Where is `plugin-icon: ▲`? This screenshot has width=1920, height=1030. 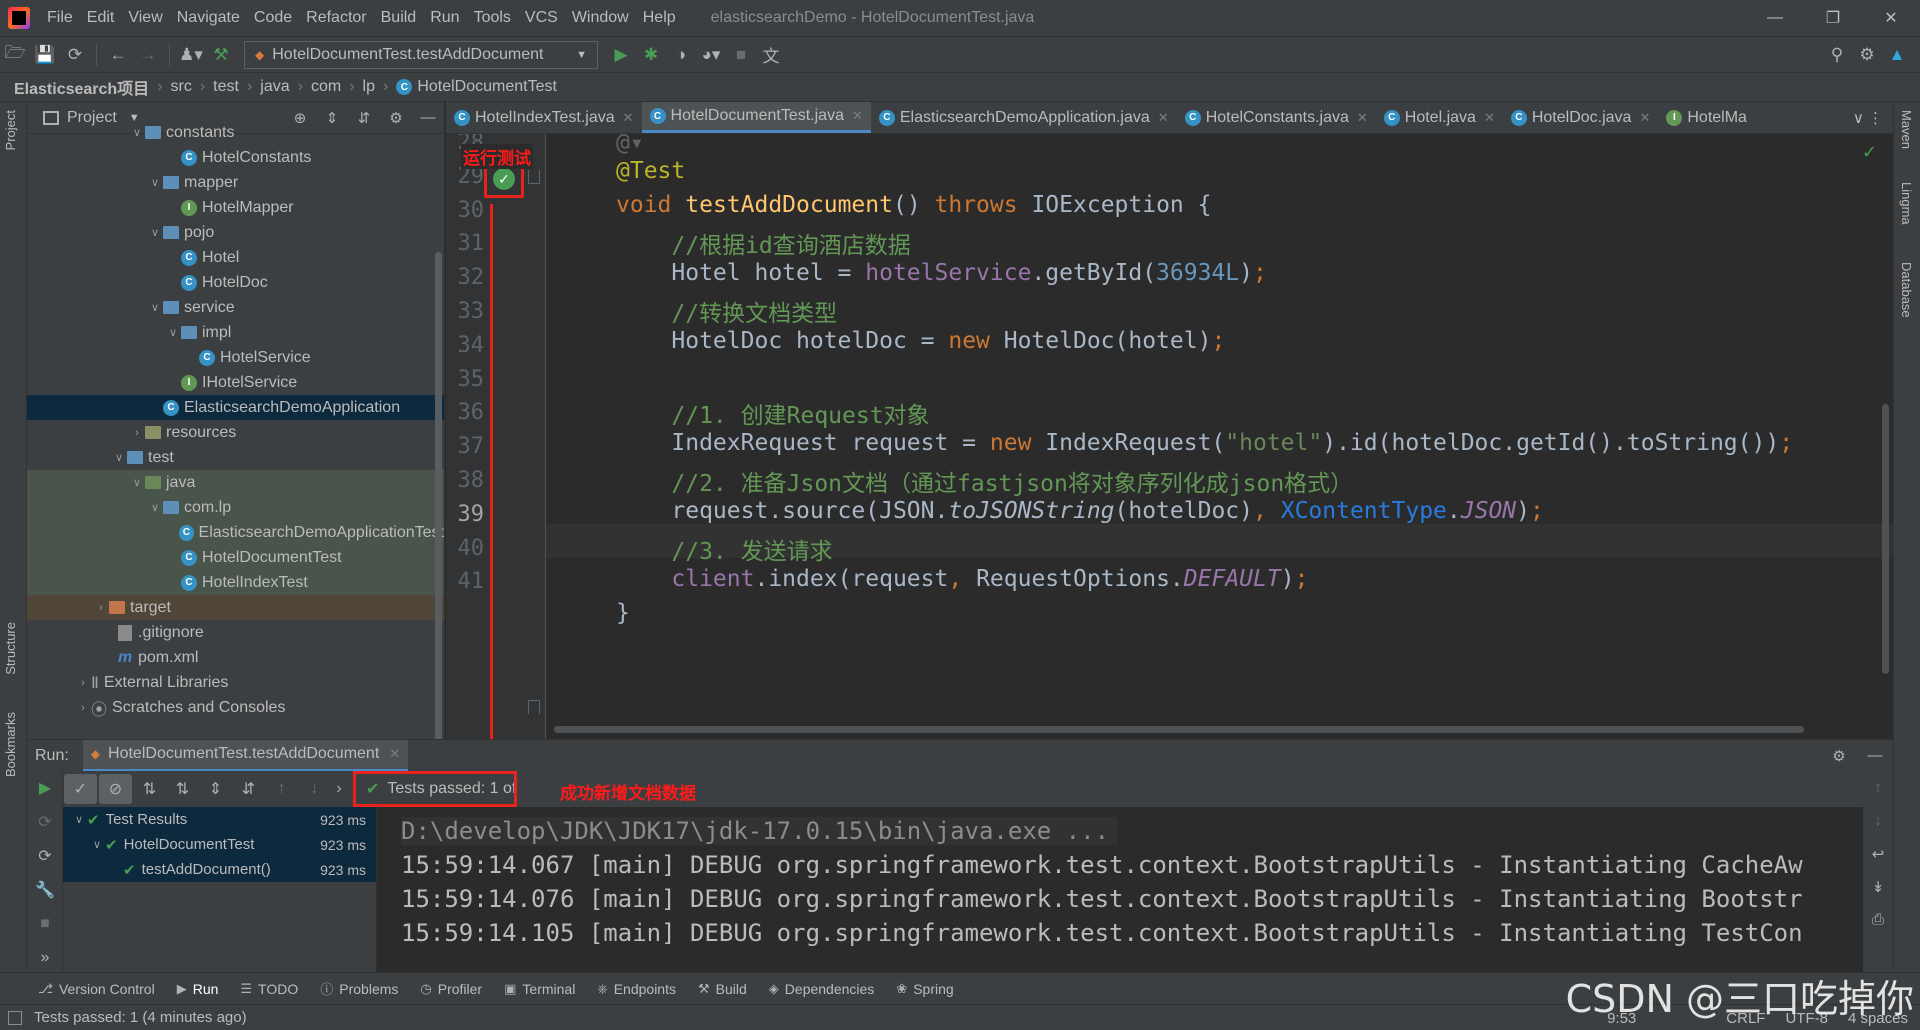 plugin-icon: ▲ is located at coordinates (1897, 55).